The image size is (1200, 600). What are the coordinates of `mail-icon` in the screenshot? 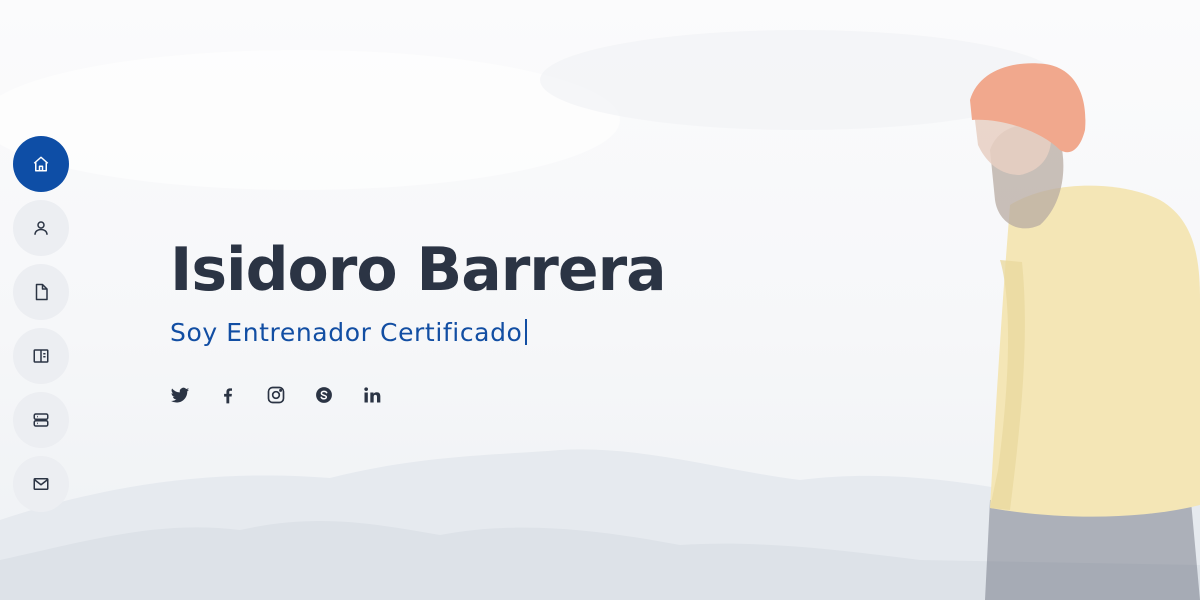 It's located at (41, 484).